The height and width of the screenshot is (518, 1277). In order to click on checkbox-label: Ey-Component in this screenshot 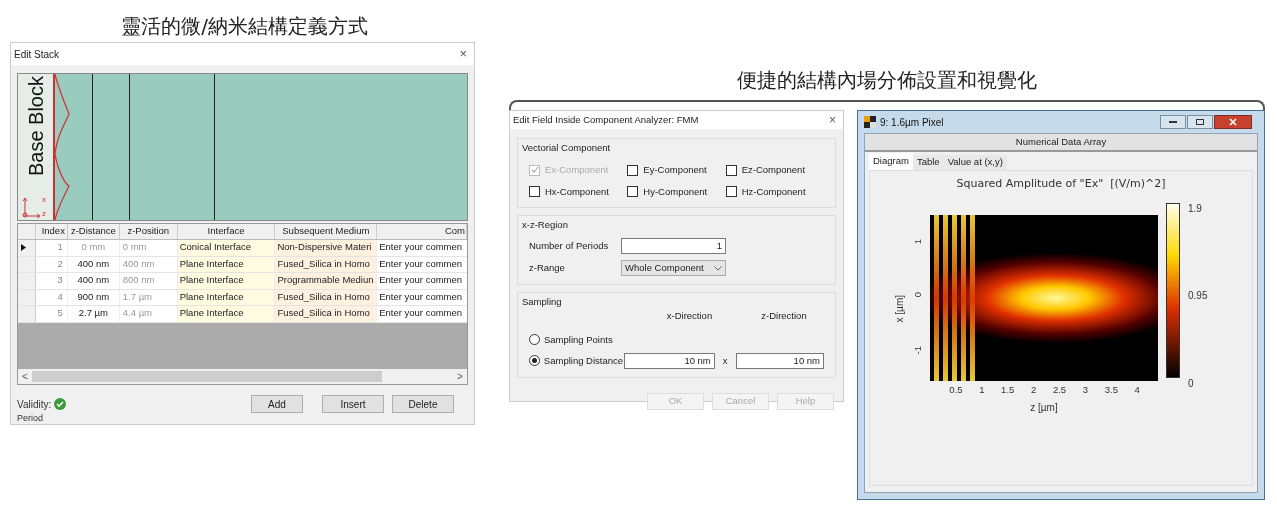, I will do `click(675, 170)`.